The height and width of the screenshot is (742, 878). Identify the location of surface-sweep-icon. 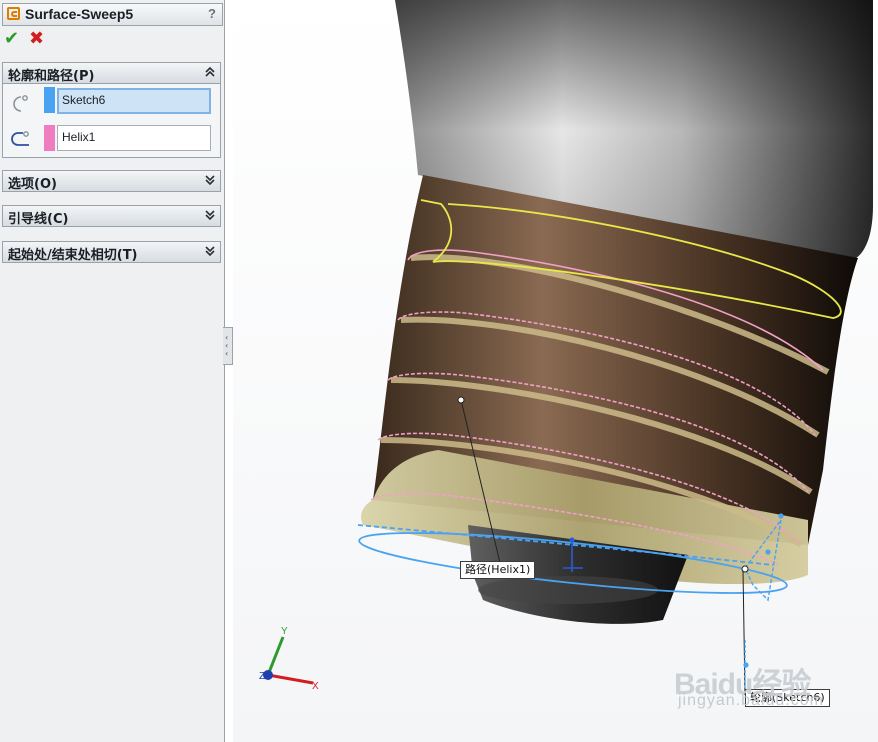
(13, 13).